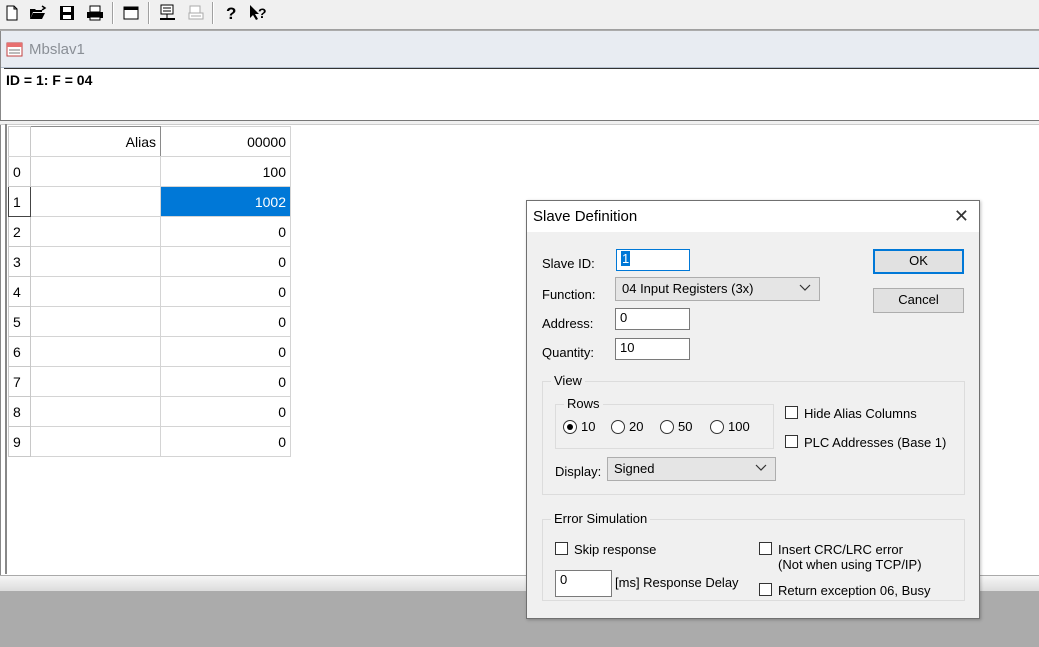 The width and height of the screenshot is (1039, 647). What do you see at coordinates (225, 171) in the screenshot?
I see `value-cell: 100` at bounding box center [225, 171].